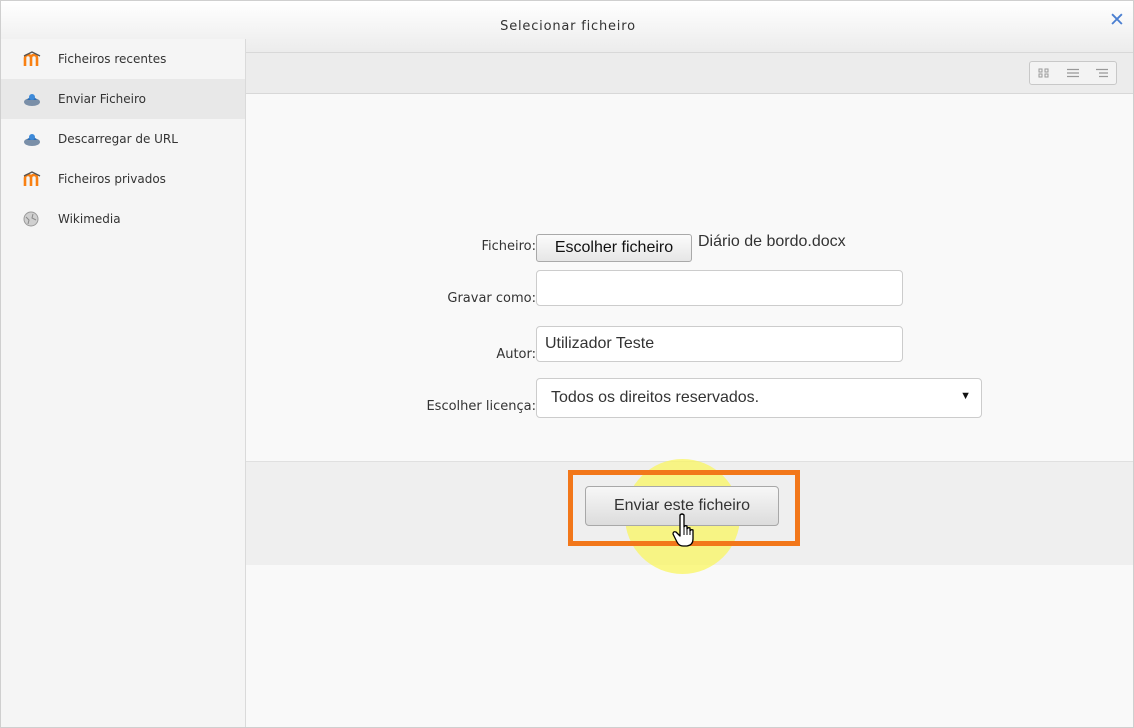 This screenshot has width=1134, height=728. Describe the element at coordinates (508, 246) in the screenshot. I see `file-label: Ficheiro:` at that location.